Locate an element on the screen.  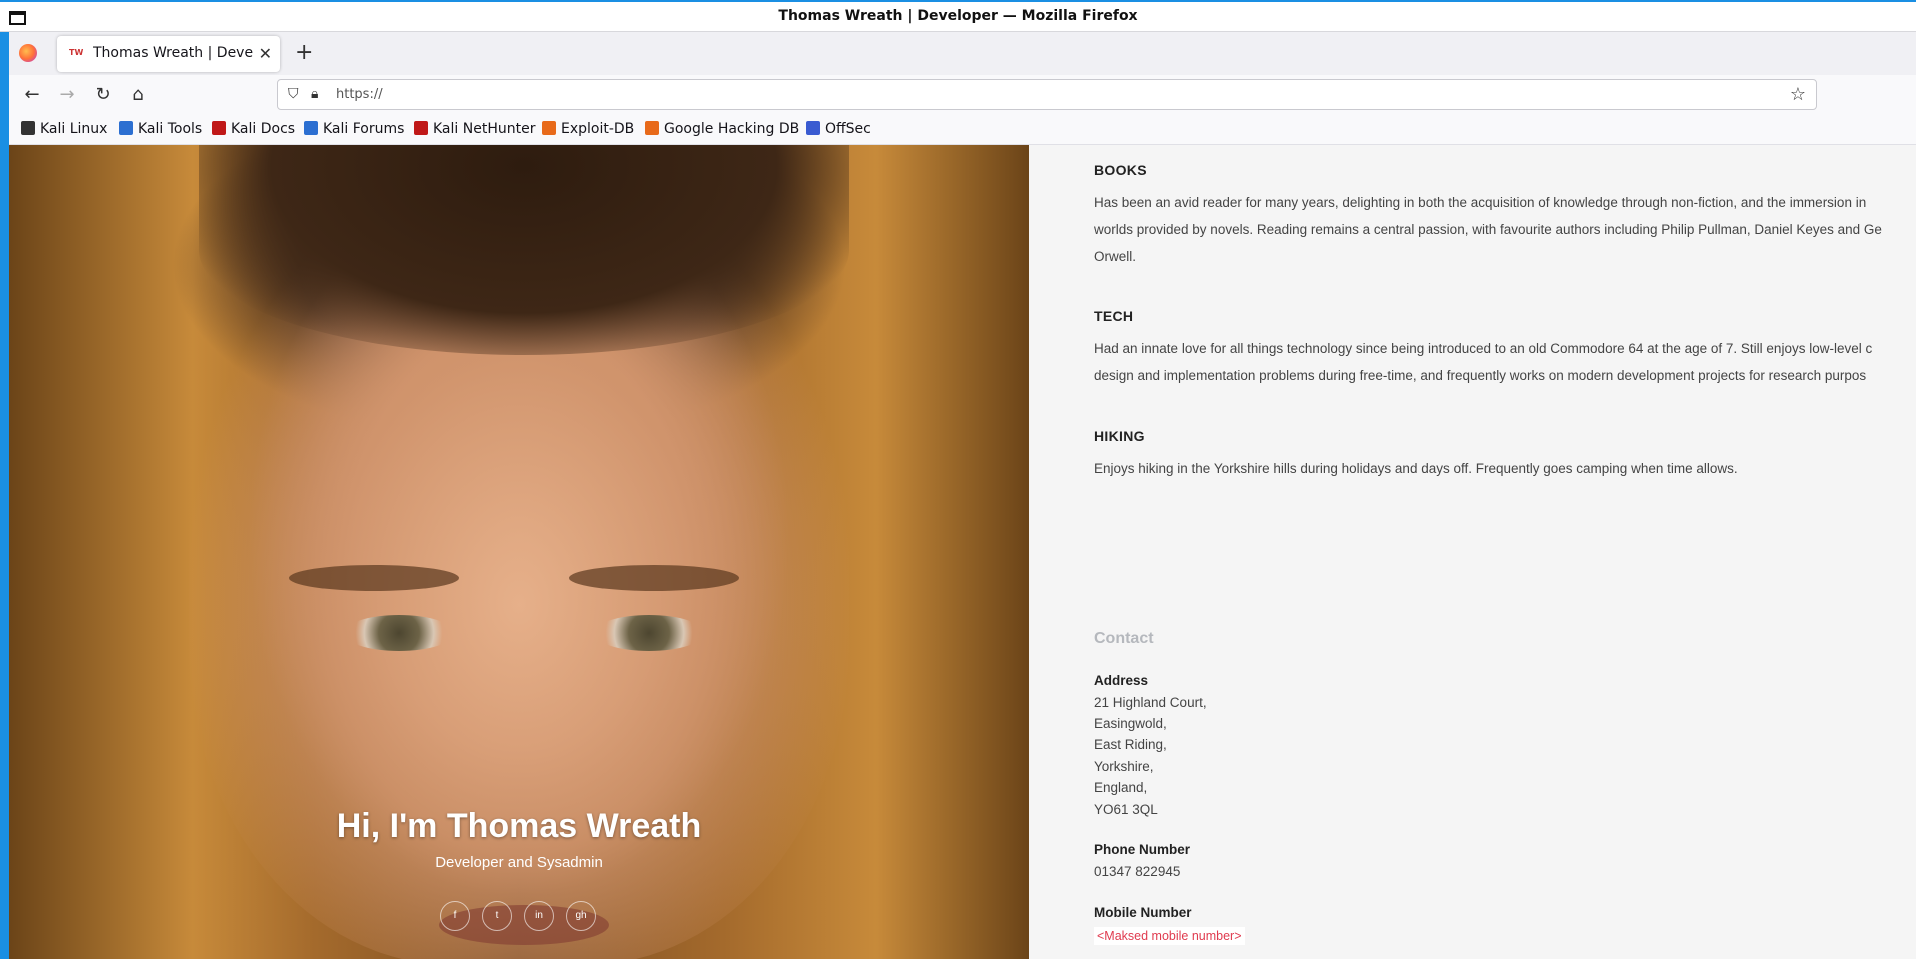
tech-heading: TECH is located at coordinates (1114, 316).